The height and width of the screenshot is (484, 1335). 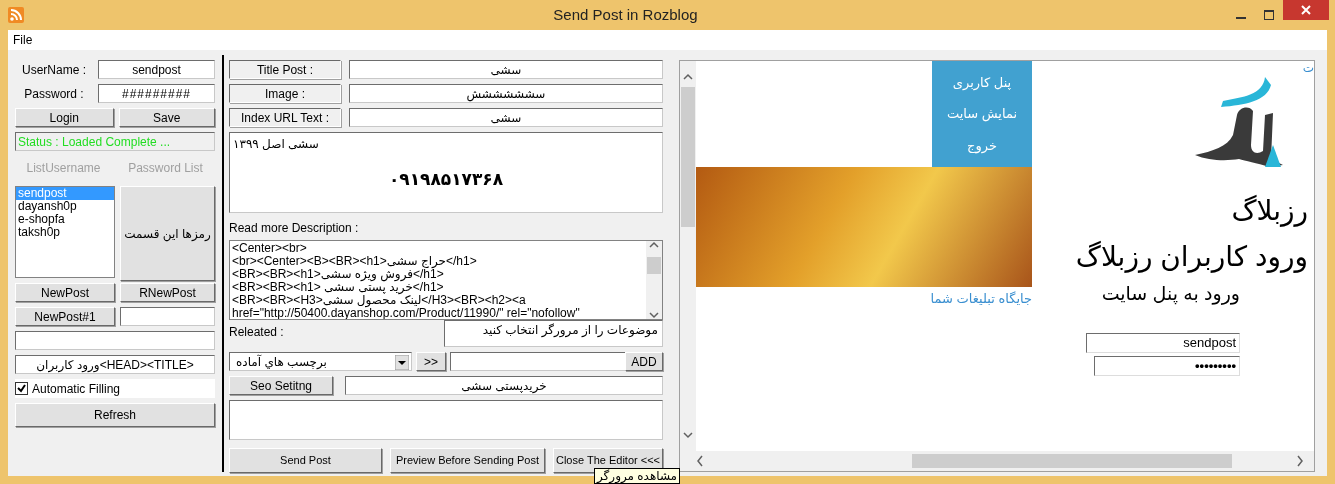 What do you see at coordinates (1300, 461) in the screenshot?
I see `scroll-right-icon` at bounding box center [1300, 461].